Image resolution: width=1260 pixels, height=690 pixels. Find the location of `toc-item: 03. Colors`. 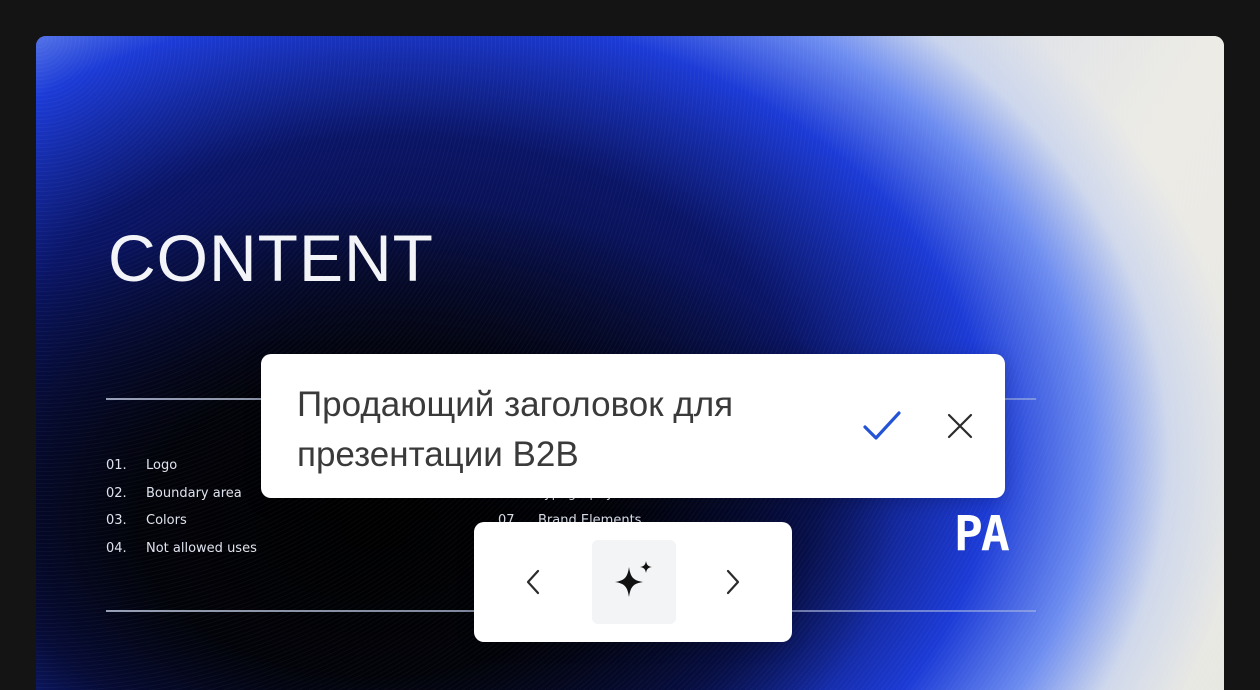

toc-item: 03. Colors is located at coordinates (181, 527).